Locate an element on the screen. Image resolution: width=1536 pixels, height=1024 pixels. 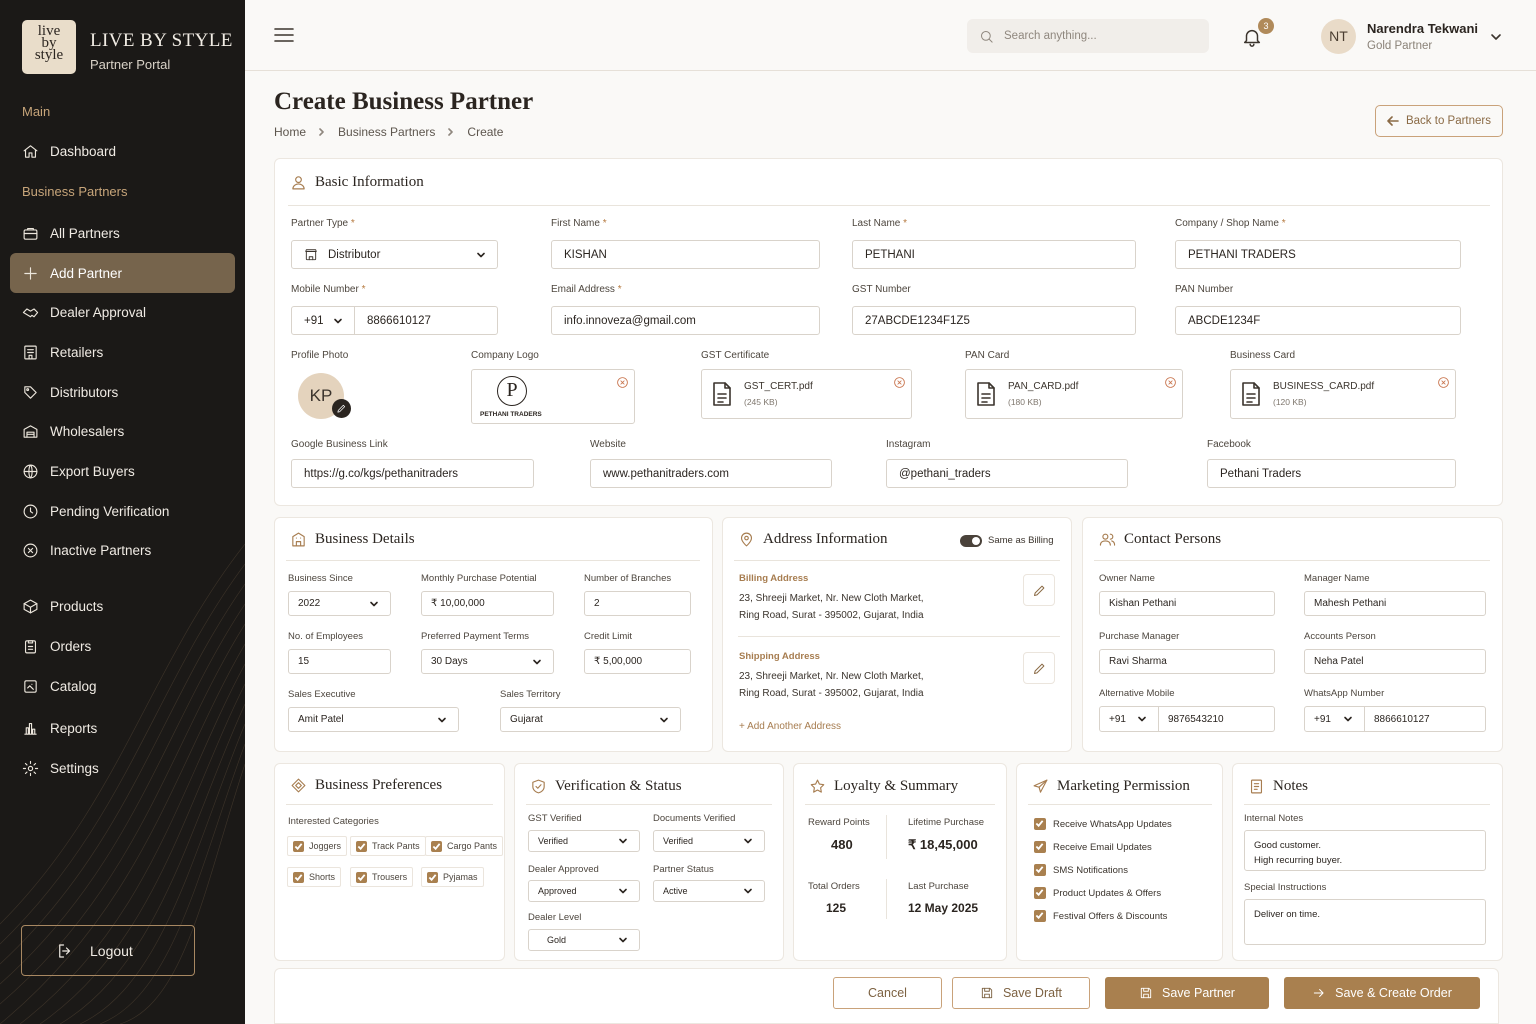
payment-terms-select: 30 Days is located at coordinates (487, 661).